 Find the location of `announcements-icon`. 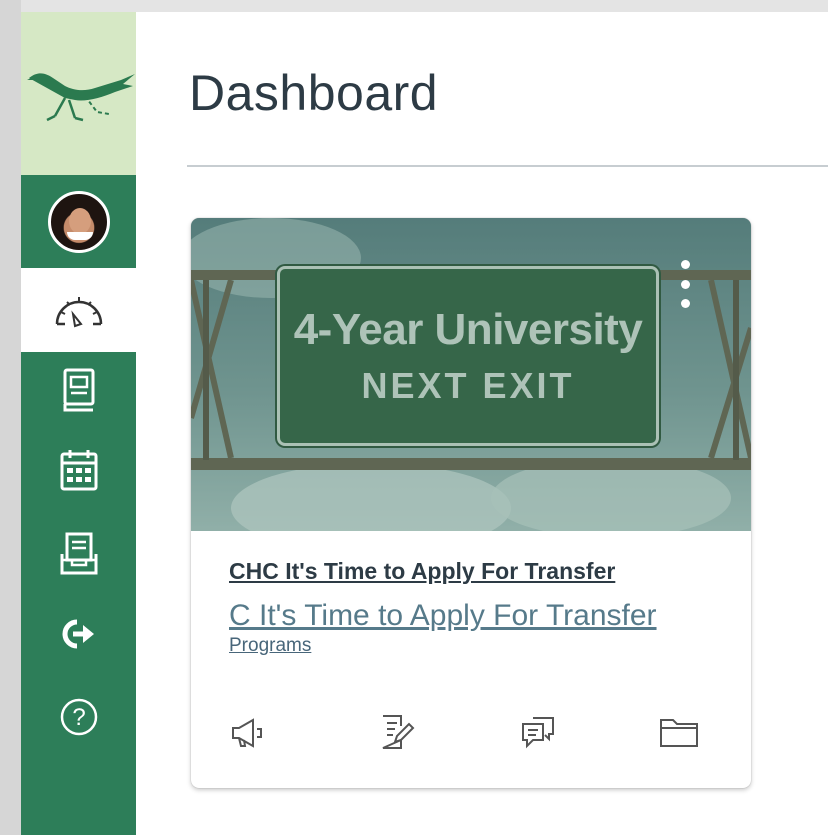

announcements-icon is located at coordinates (247, 732).